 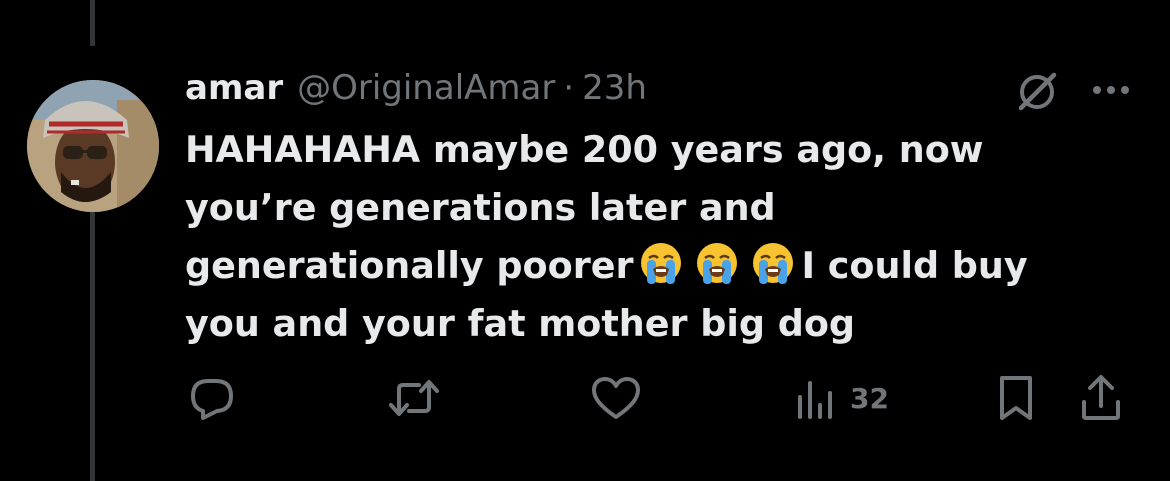 What do you see at coordinates (480, 207) in the screenshot?
I see `tweet-text-line: you’re generations later and` at bounding box center [480, 207].